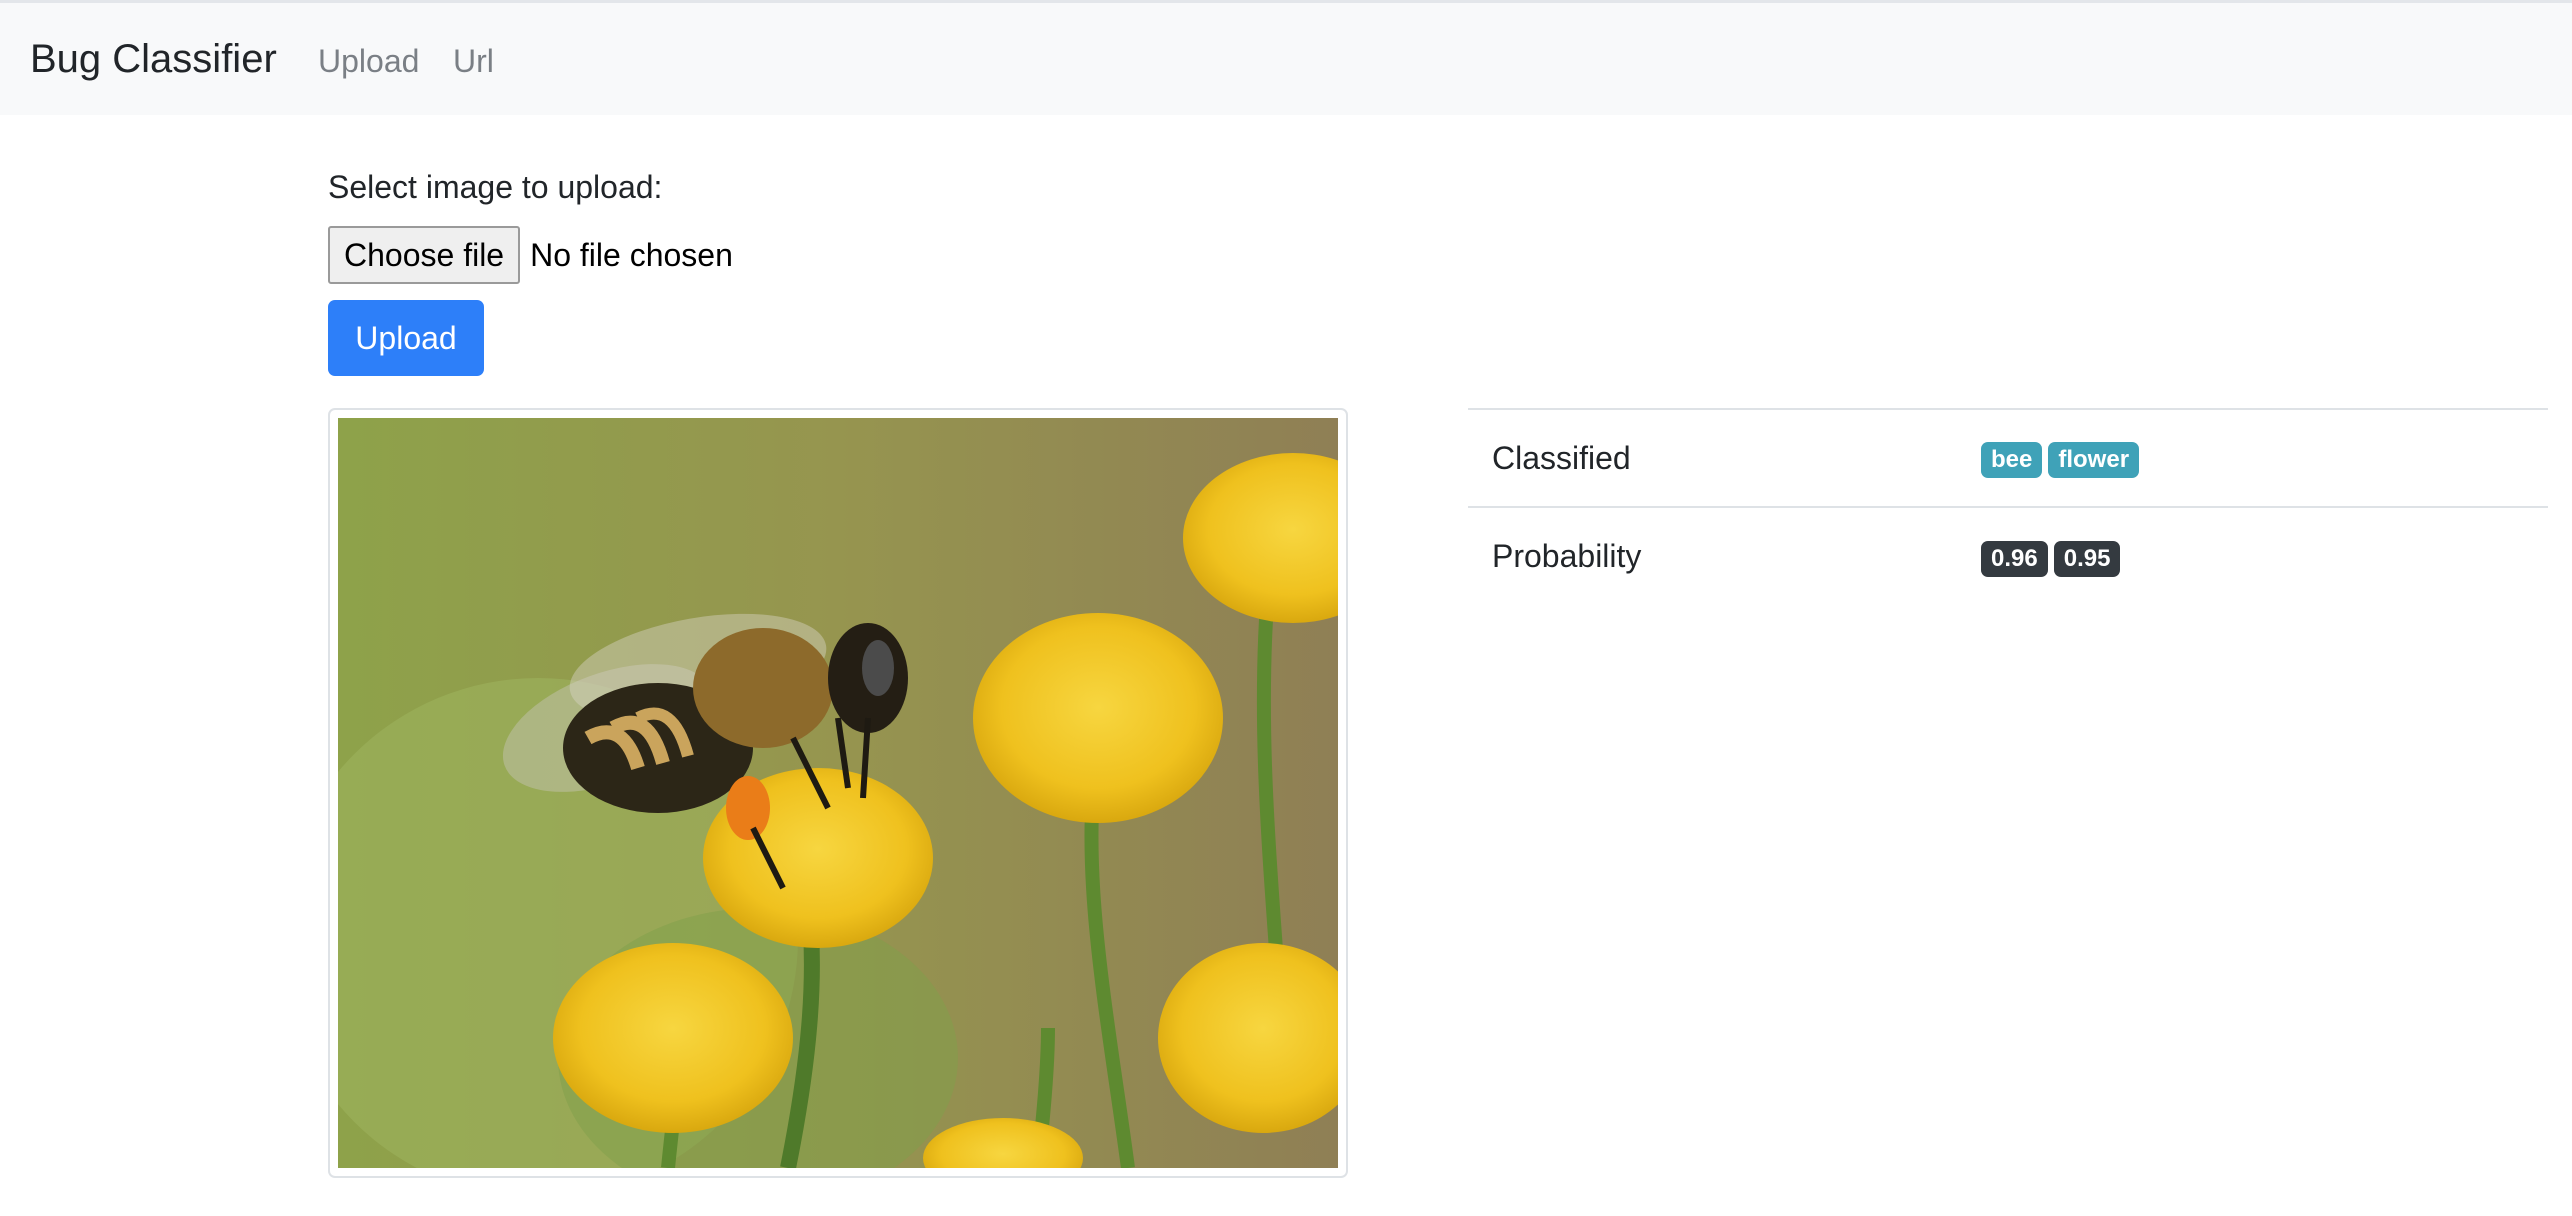 This screenshot has width=2572, height=1216. What do you see at coordinates (2094, 460) in the screenshot?
I see `class-badge: flower` at bounding box center [2094, 460].